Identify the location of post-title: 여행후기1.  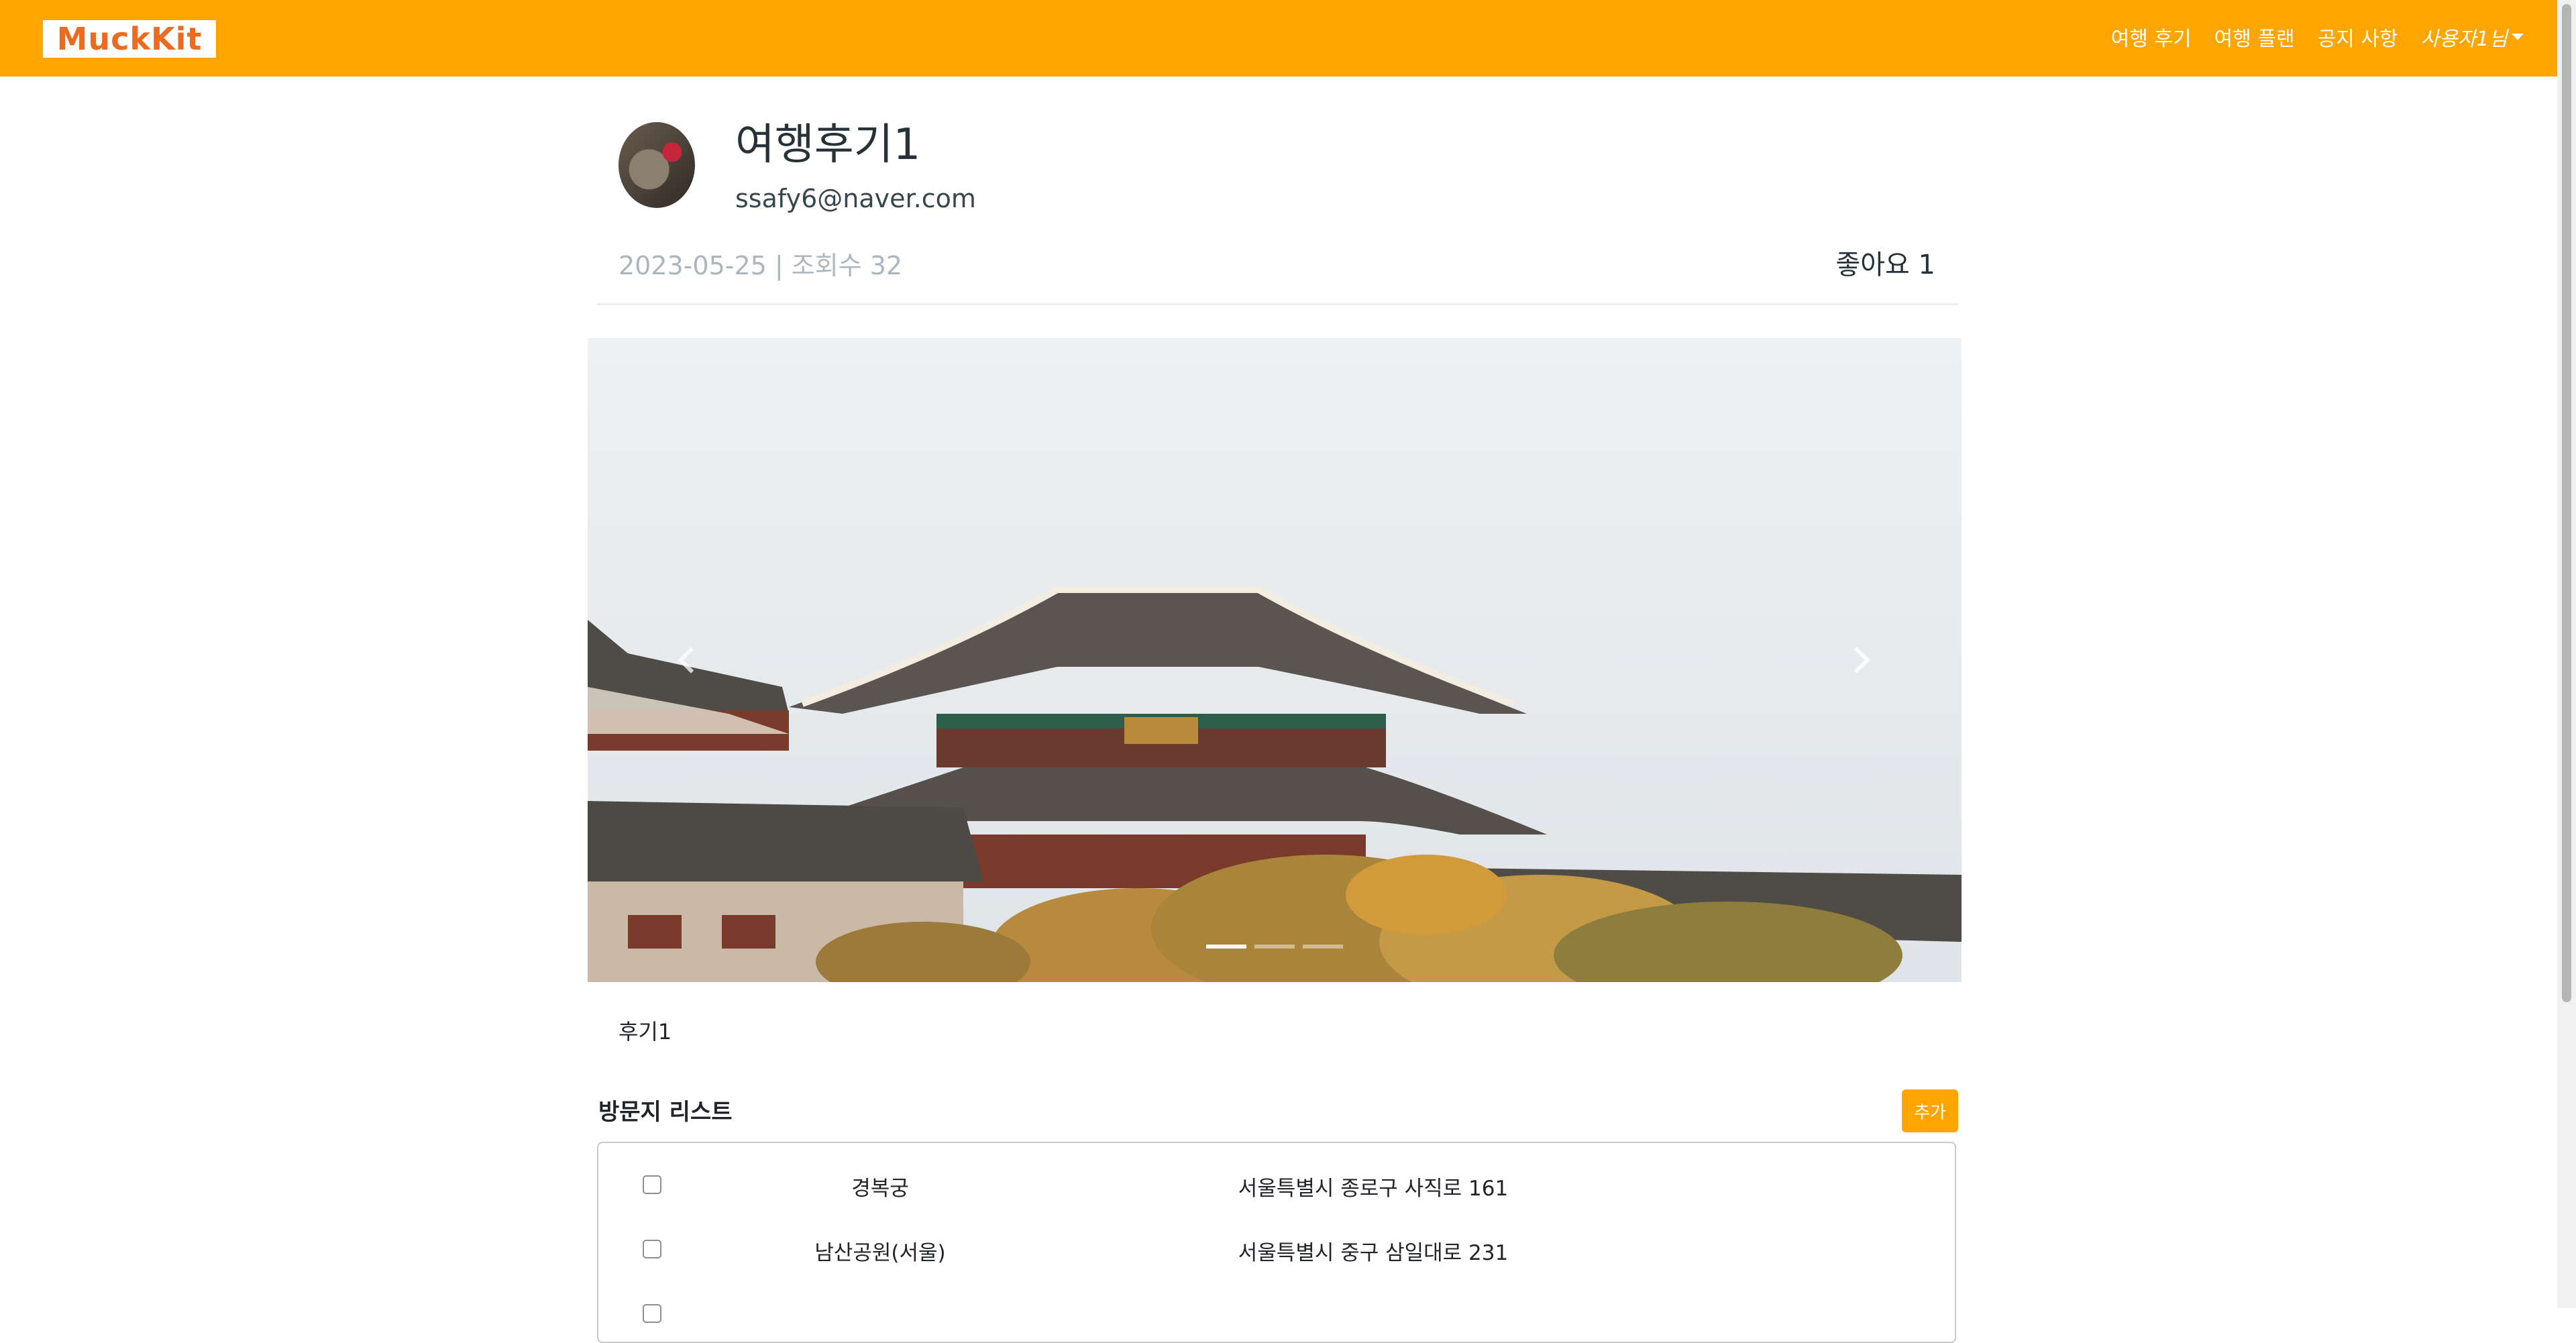
(828, 145).